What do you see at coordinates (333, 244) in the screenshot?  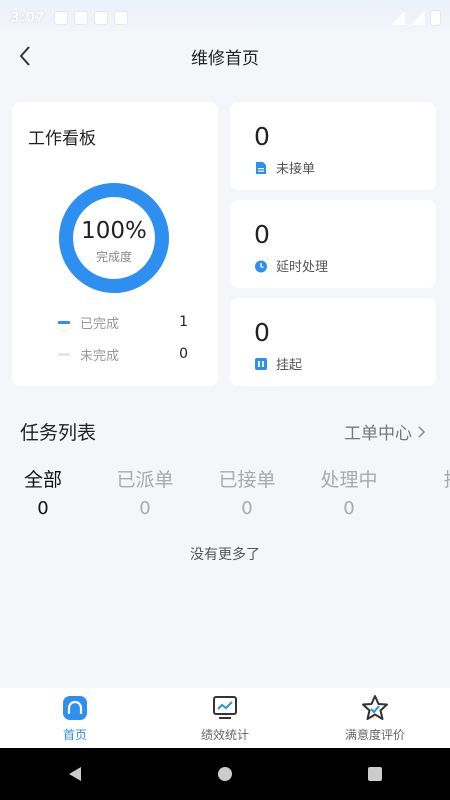 I see `stat-card-delayed: 0 延时处理` at bounding box center [333, 244].